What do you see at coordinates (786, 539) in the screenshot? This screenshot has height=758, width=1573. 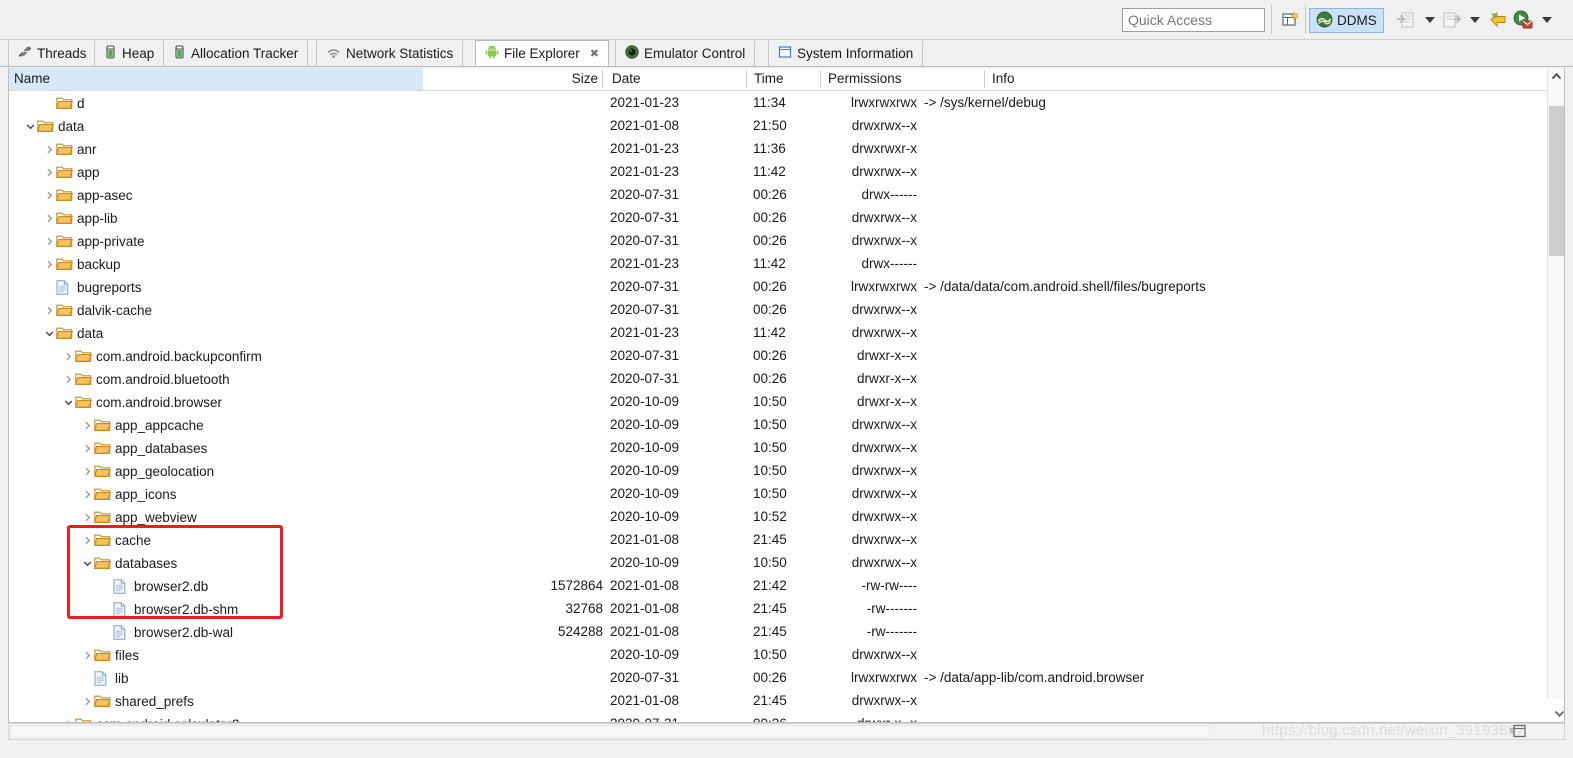 I see `table-row: cache 2021-01-08 21:45 drwxrwx--x` at bounding box center [786, 539].